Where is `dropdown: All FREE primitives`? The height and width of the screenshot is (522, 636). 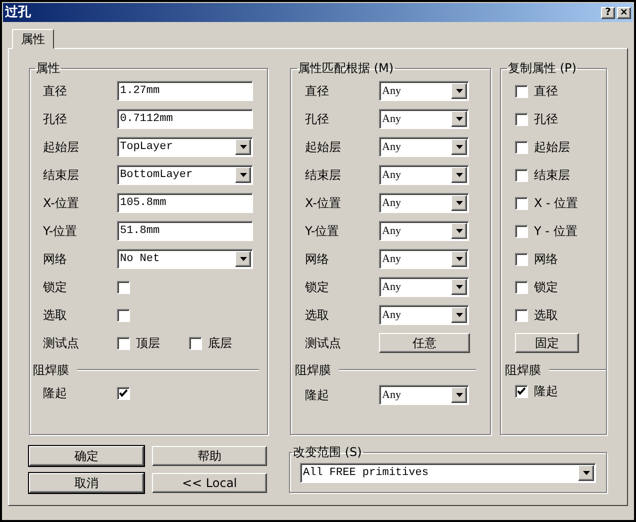
dropdown: All FREE primitives is located at coordinates (448, 473).